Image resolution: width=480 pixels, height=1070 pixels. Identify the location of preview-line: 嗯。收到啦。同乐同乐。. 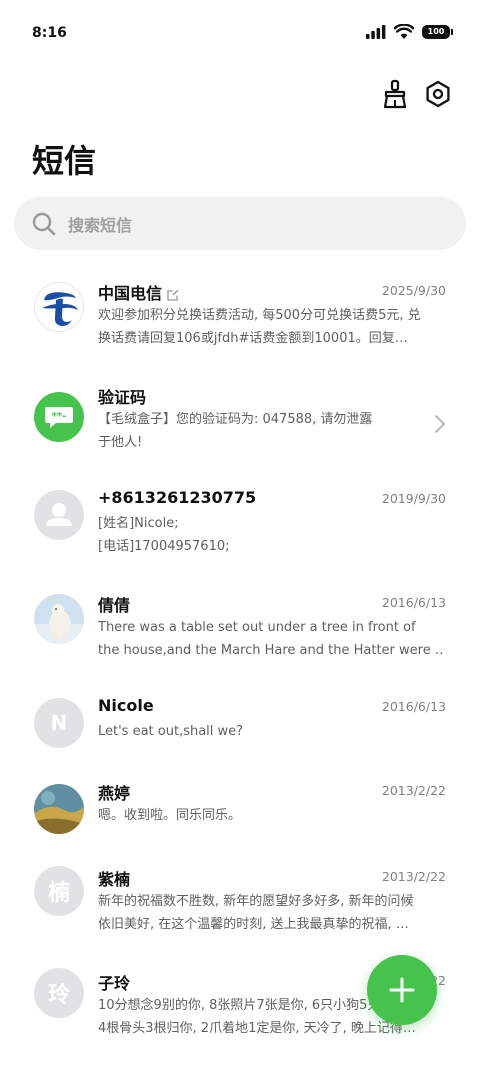
(170, 815).